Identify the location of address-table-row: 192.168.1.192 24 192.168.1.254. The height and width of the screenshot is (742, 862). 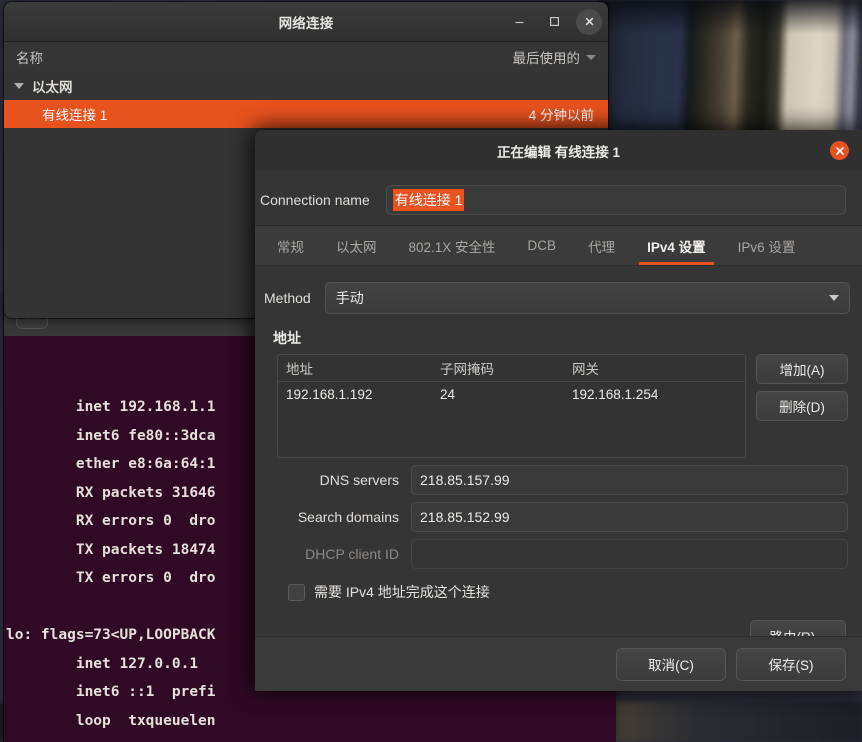
(511, 394).